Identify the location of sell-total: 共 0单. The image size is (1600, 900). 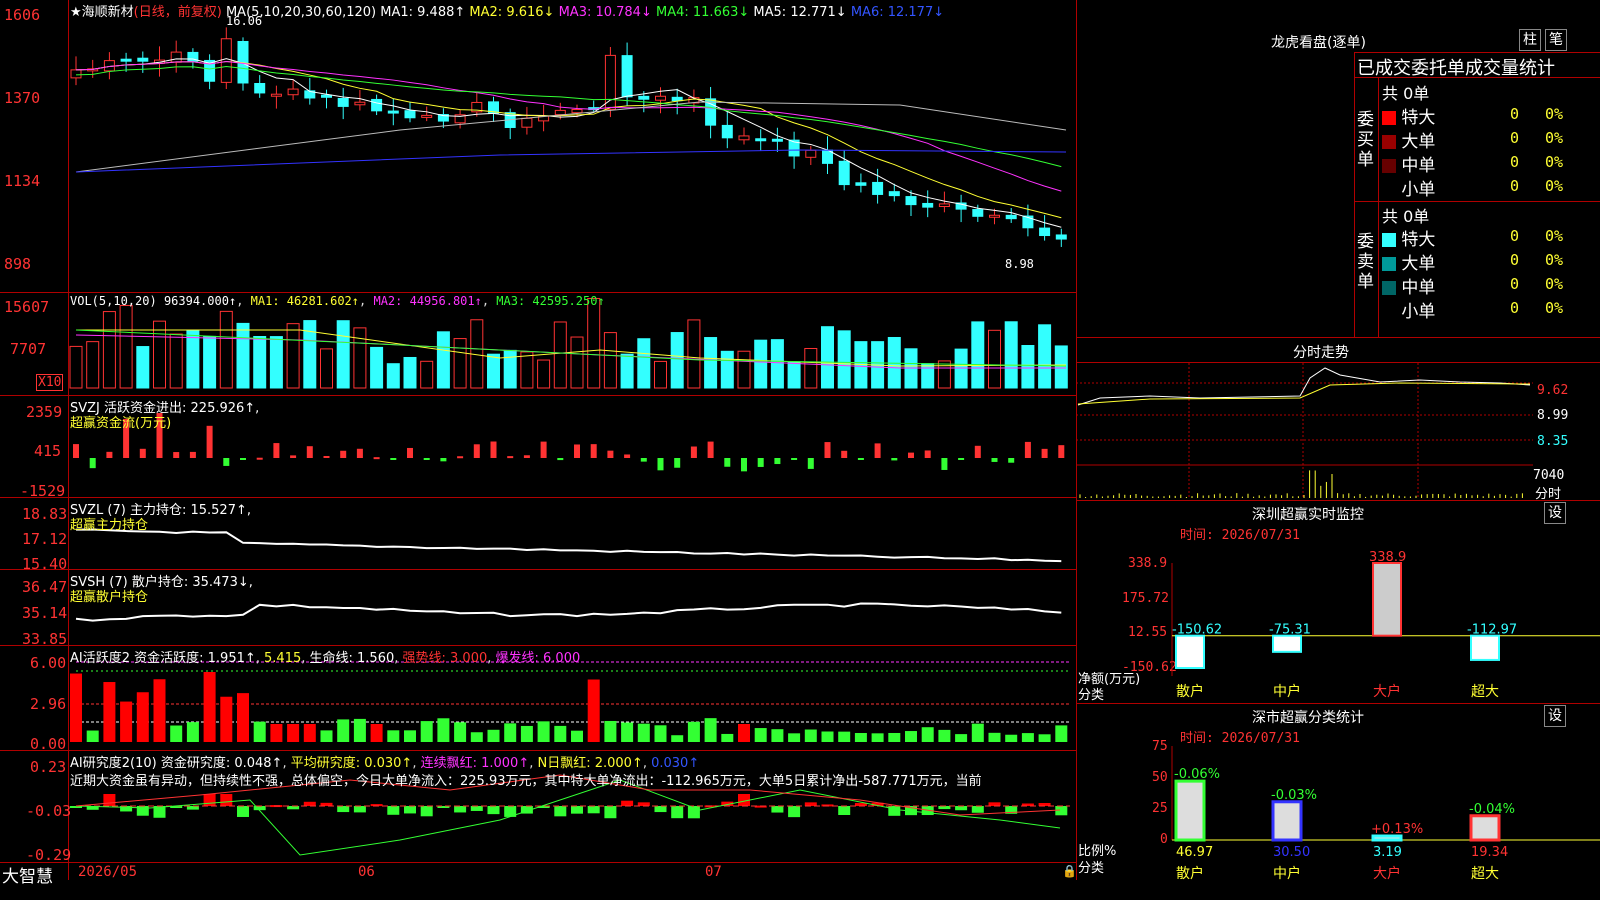
(1406, 216).